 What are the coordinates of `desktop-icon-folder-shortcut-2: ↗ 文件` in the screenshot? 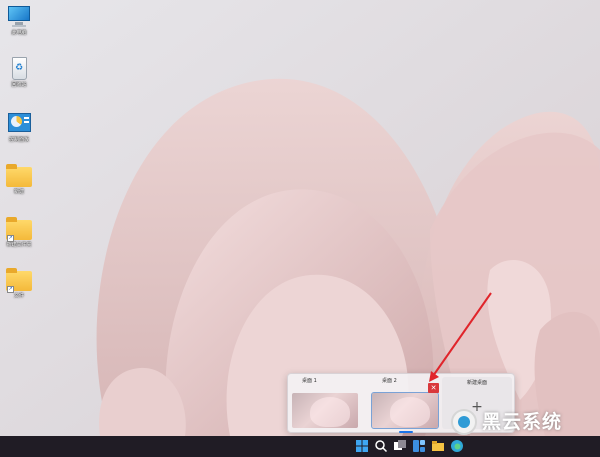 It's located at (19, 284).